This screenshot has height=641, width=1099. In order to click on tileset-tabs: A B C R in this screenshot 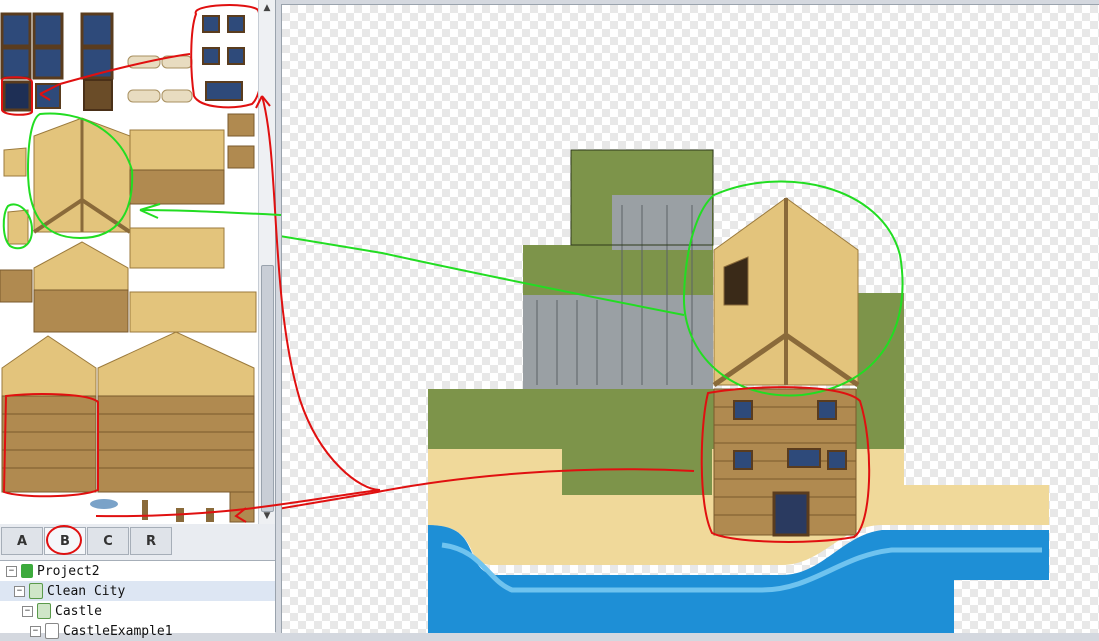, I will do `click(138, 541)`.